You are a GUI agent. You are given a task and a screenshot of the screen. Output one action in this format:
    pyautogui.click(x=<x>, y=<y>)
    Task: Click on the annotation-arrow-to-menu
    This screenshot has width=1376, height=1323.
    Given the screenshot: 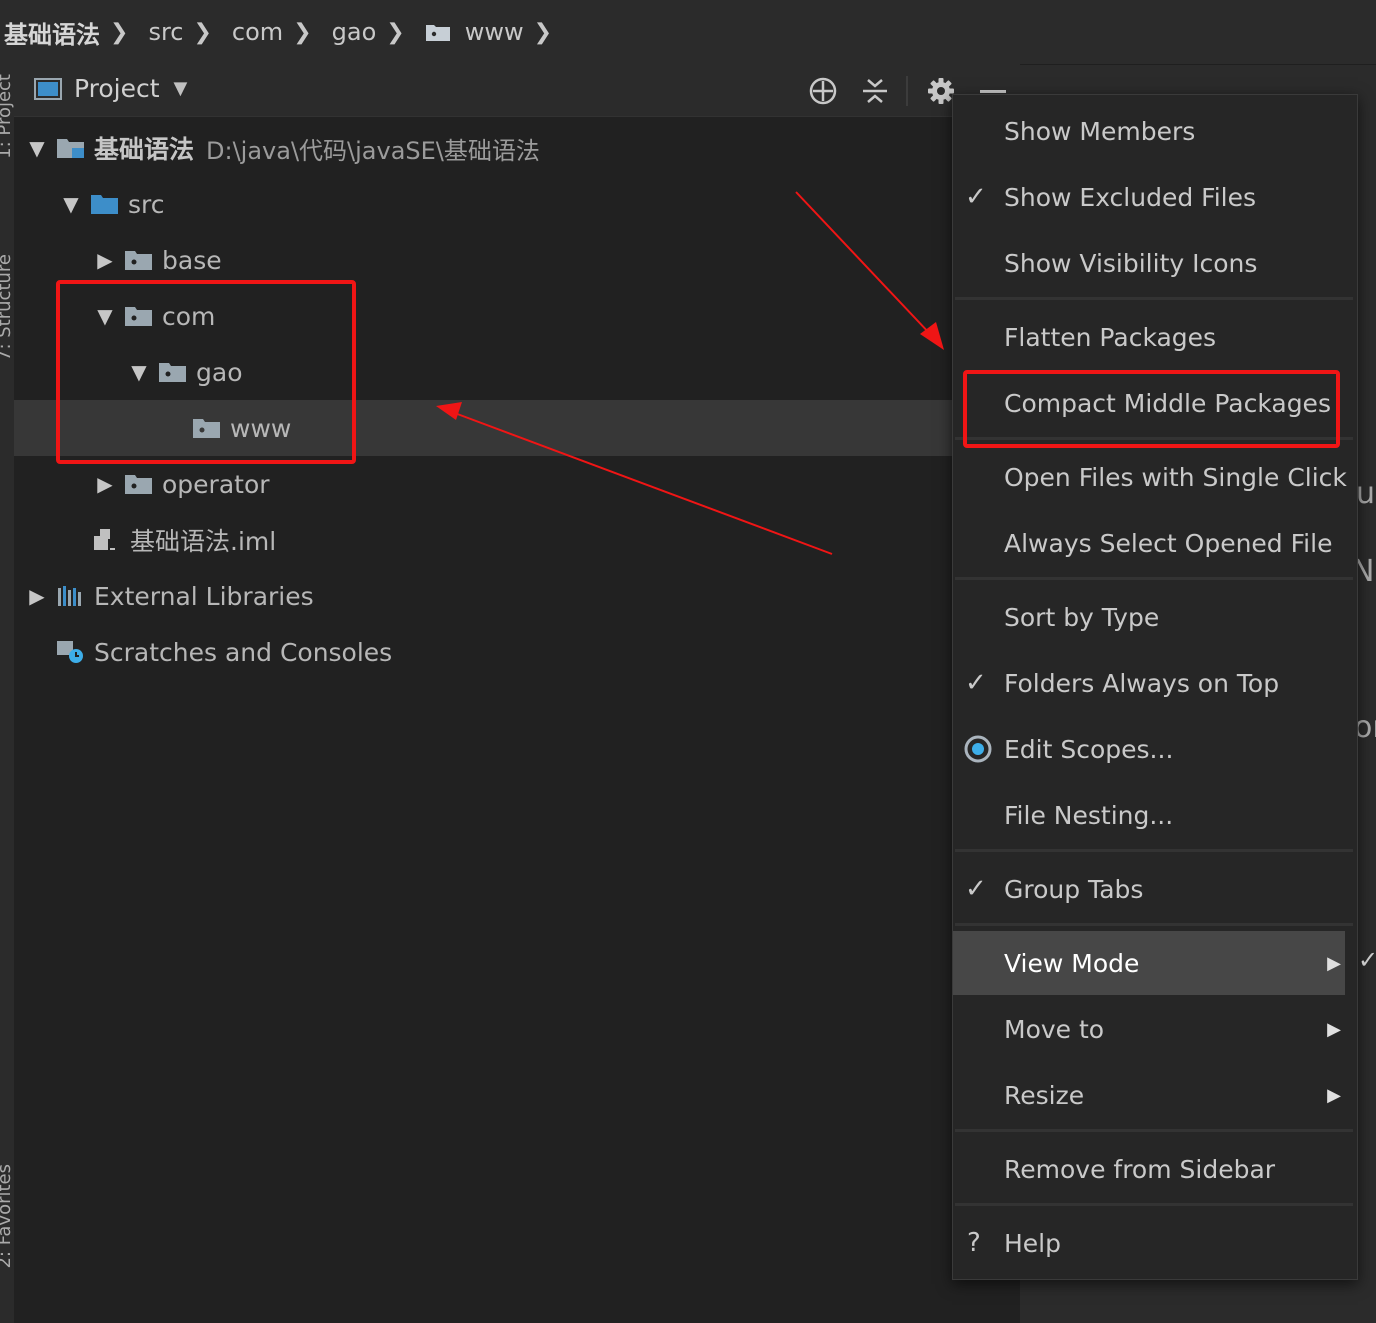 What is the action you would take?
    pyautogui.click(x=869, y=270)
    